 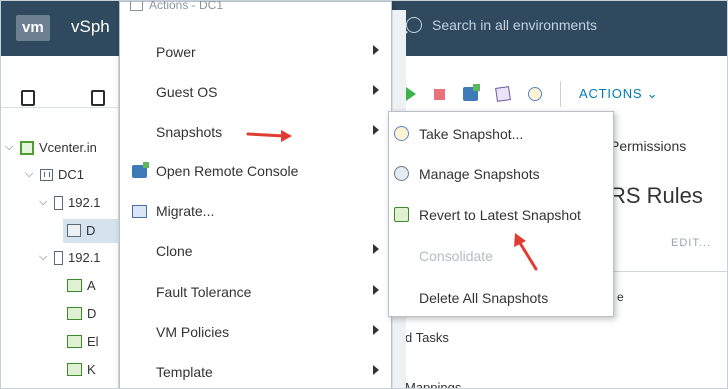 I want to click on actions-button: ACTIONS ⌄, so click(x=619, y=94).